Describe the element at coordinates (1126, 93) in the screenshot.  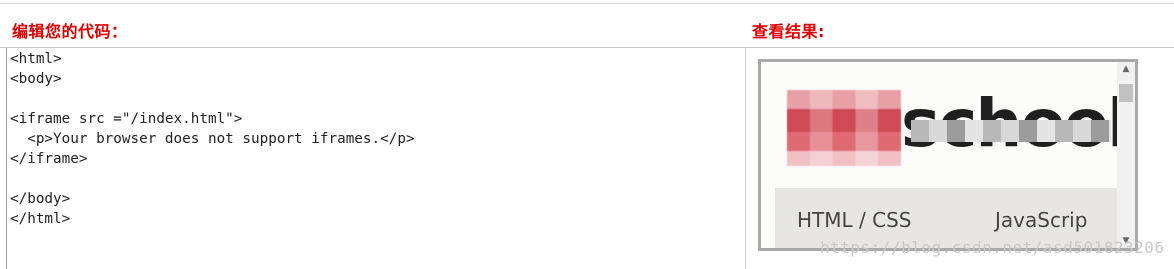
I see `scrollbar-thumb` at that location.